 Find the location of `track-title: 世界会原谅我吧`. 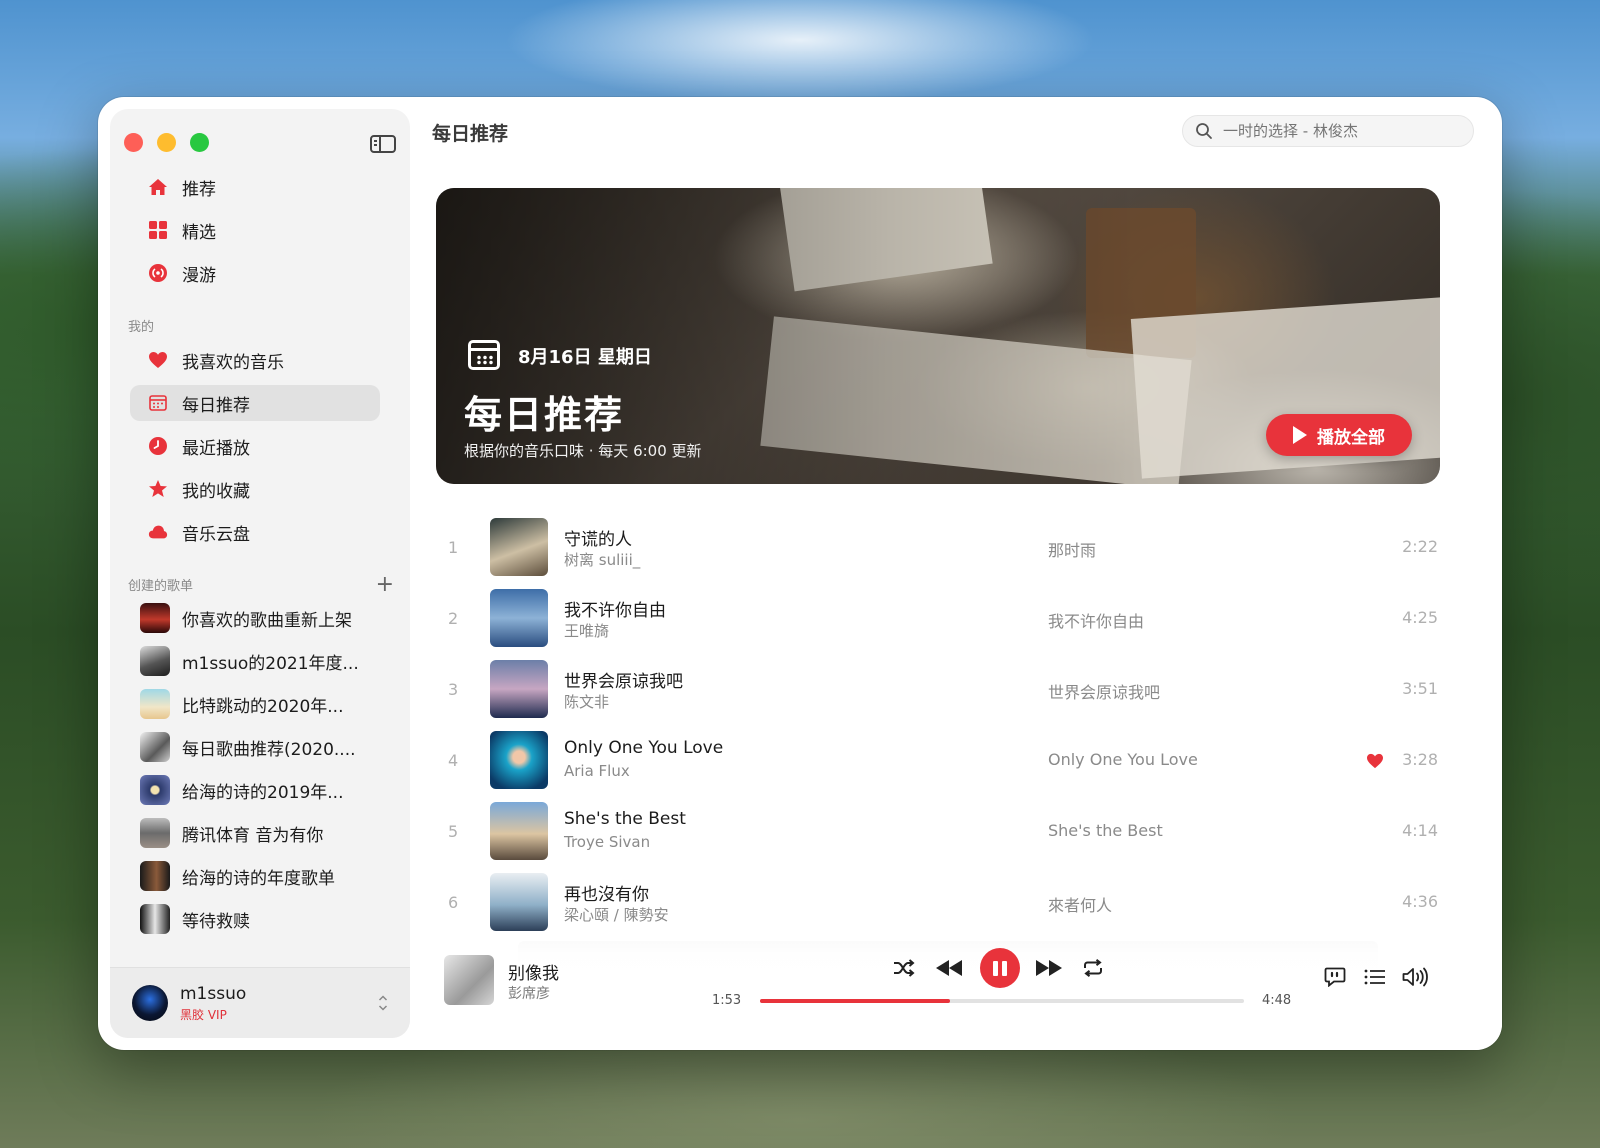

track-title: 世界会原谅我吧 is located at coordinates (623, 682).